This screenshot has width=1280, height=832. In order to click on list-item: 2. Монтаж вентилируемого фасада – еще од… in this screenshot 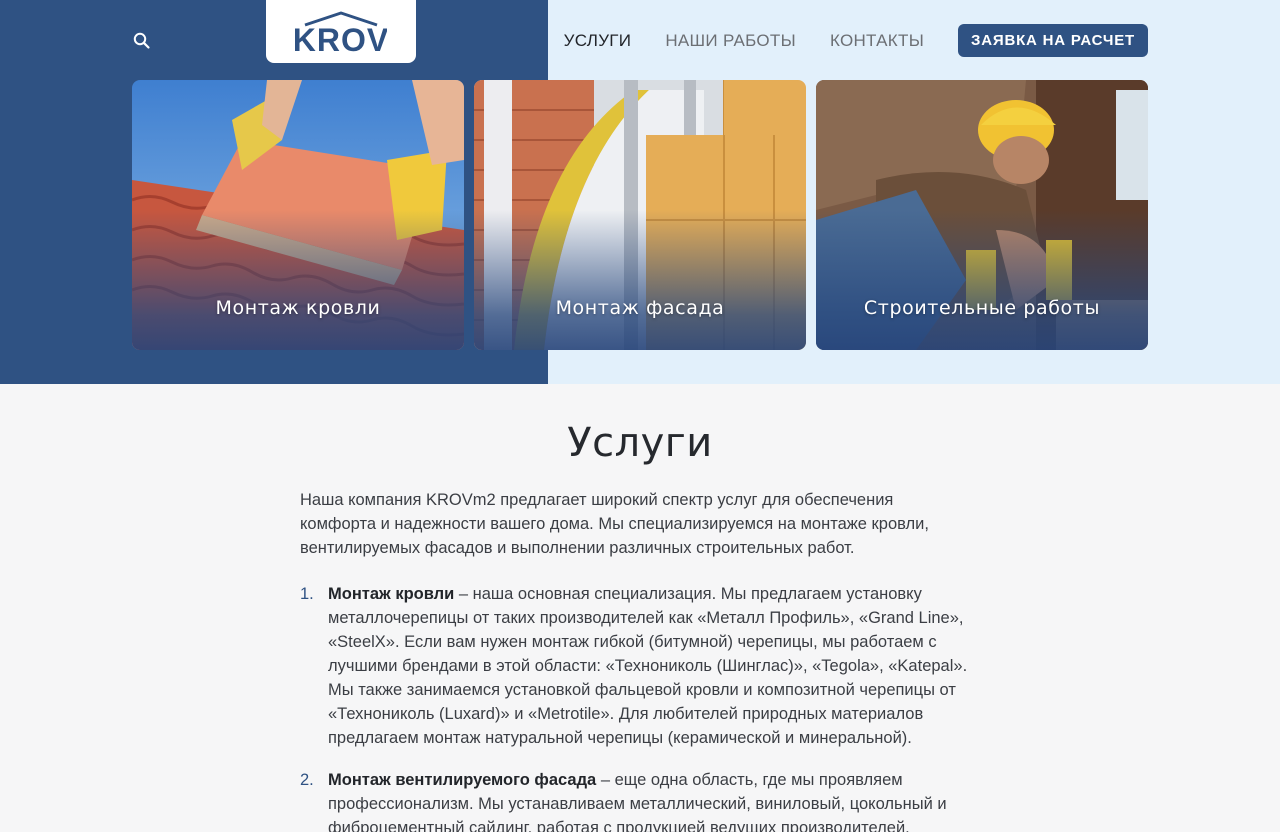, I will do `click(640, 800)`.